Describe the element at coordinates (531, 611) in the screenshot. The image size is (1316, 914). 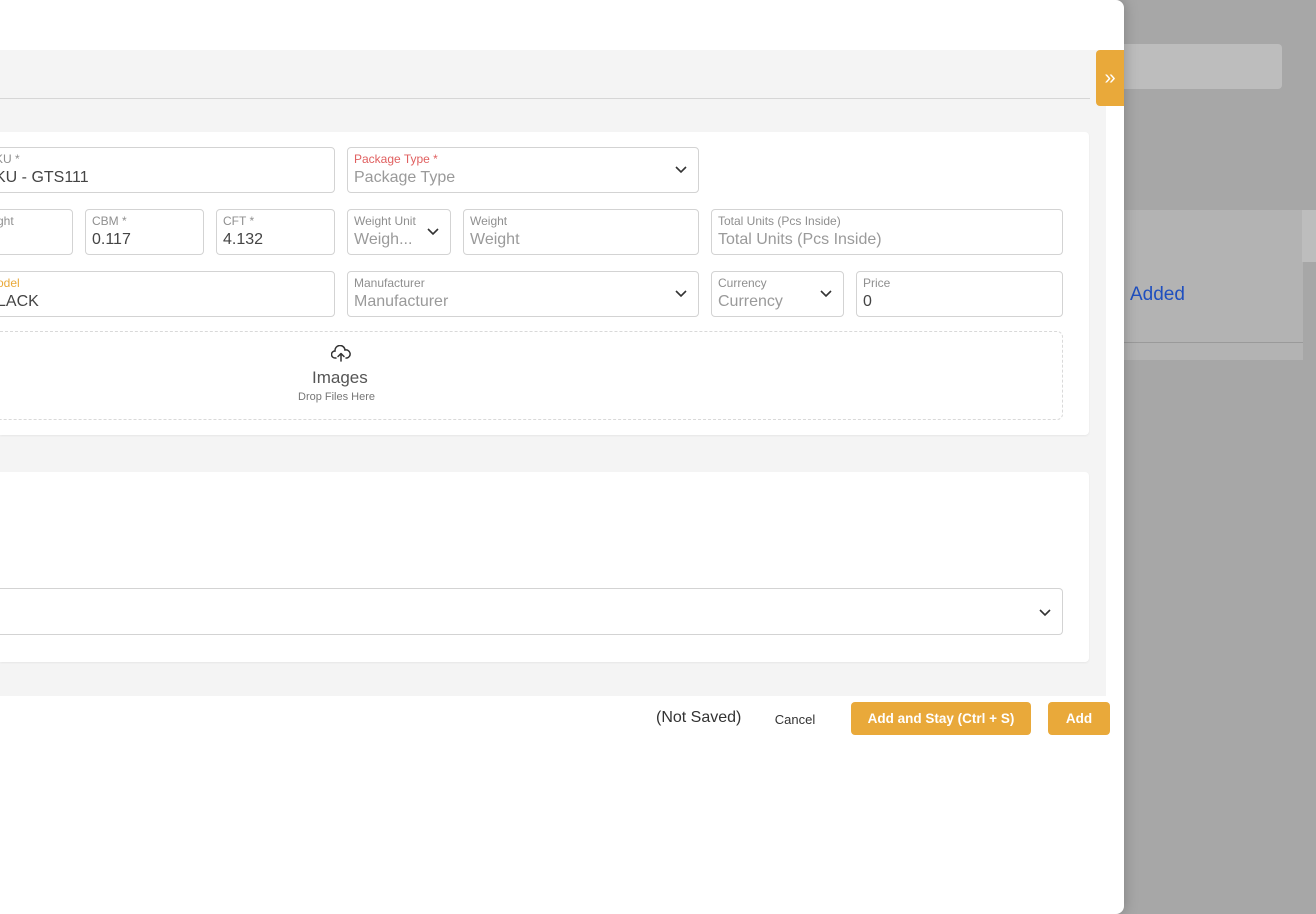
I see `secondary-select` at that location.